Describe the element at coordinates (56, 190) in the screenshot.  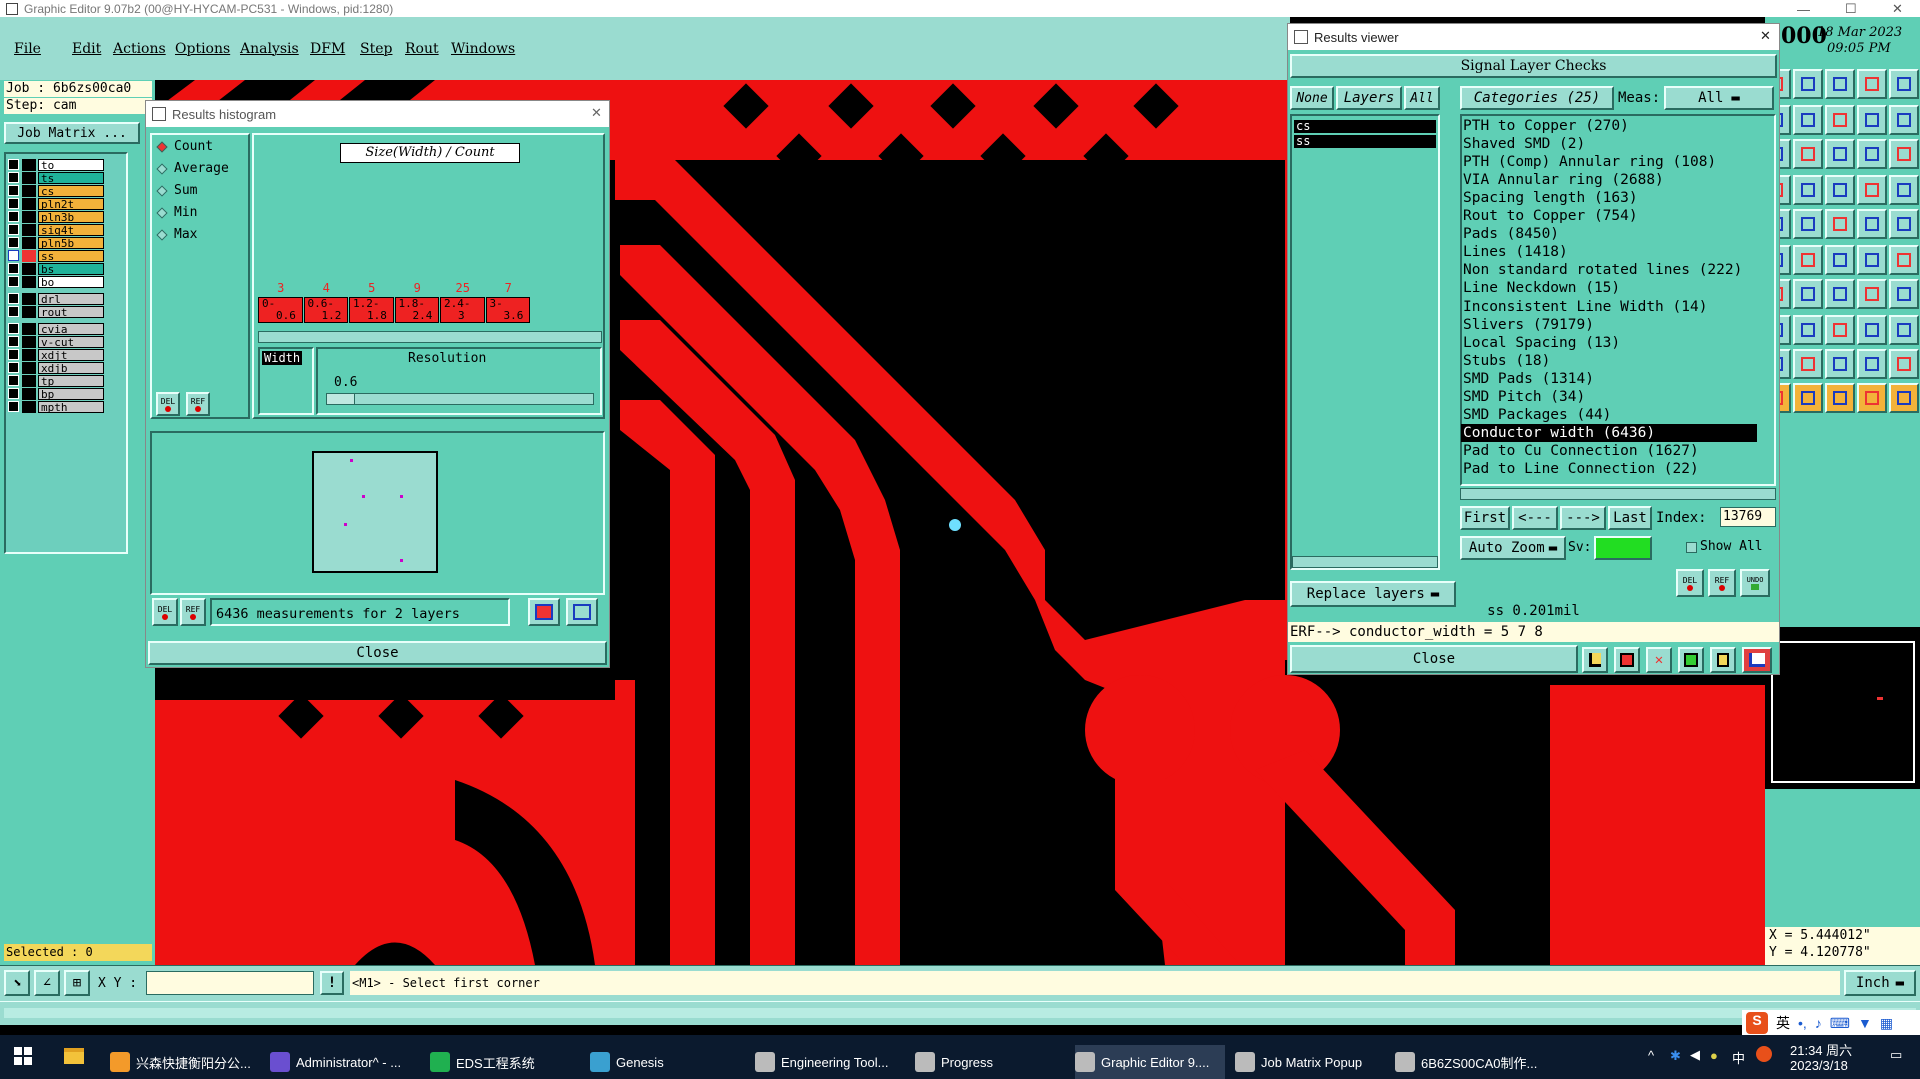
I see `layer-row-cs: cs` at that location.